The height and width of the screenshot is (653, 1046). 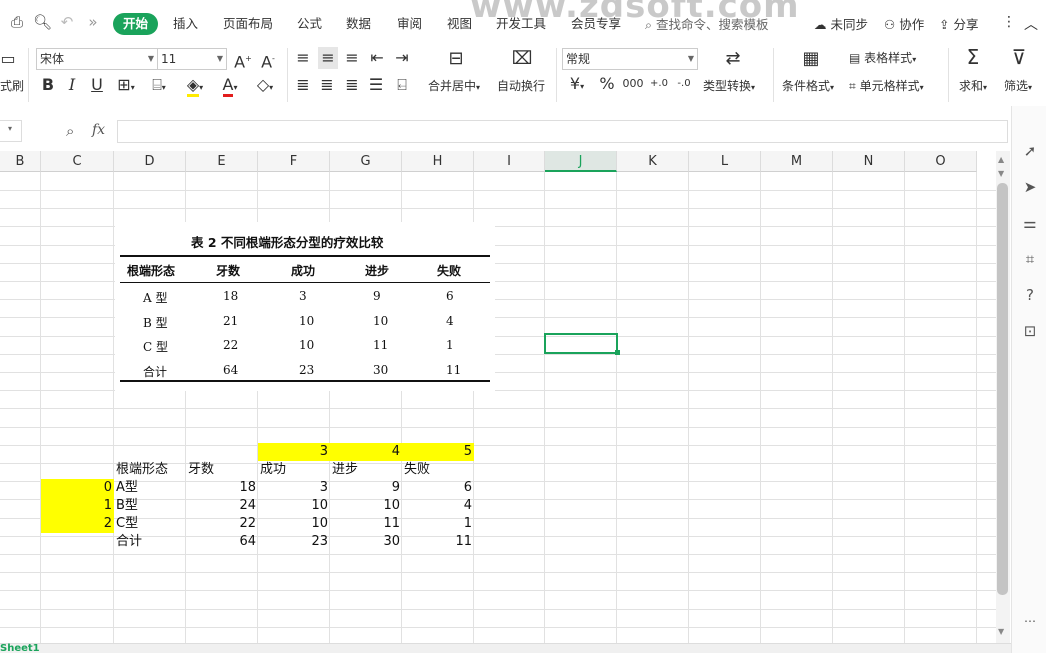 What do you see at coordinates (811, 59) in the screenshot?
I see `conditional-format-icon: ▦` at bounding box center [811, 59].